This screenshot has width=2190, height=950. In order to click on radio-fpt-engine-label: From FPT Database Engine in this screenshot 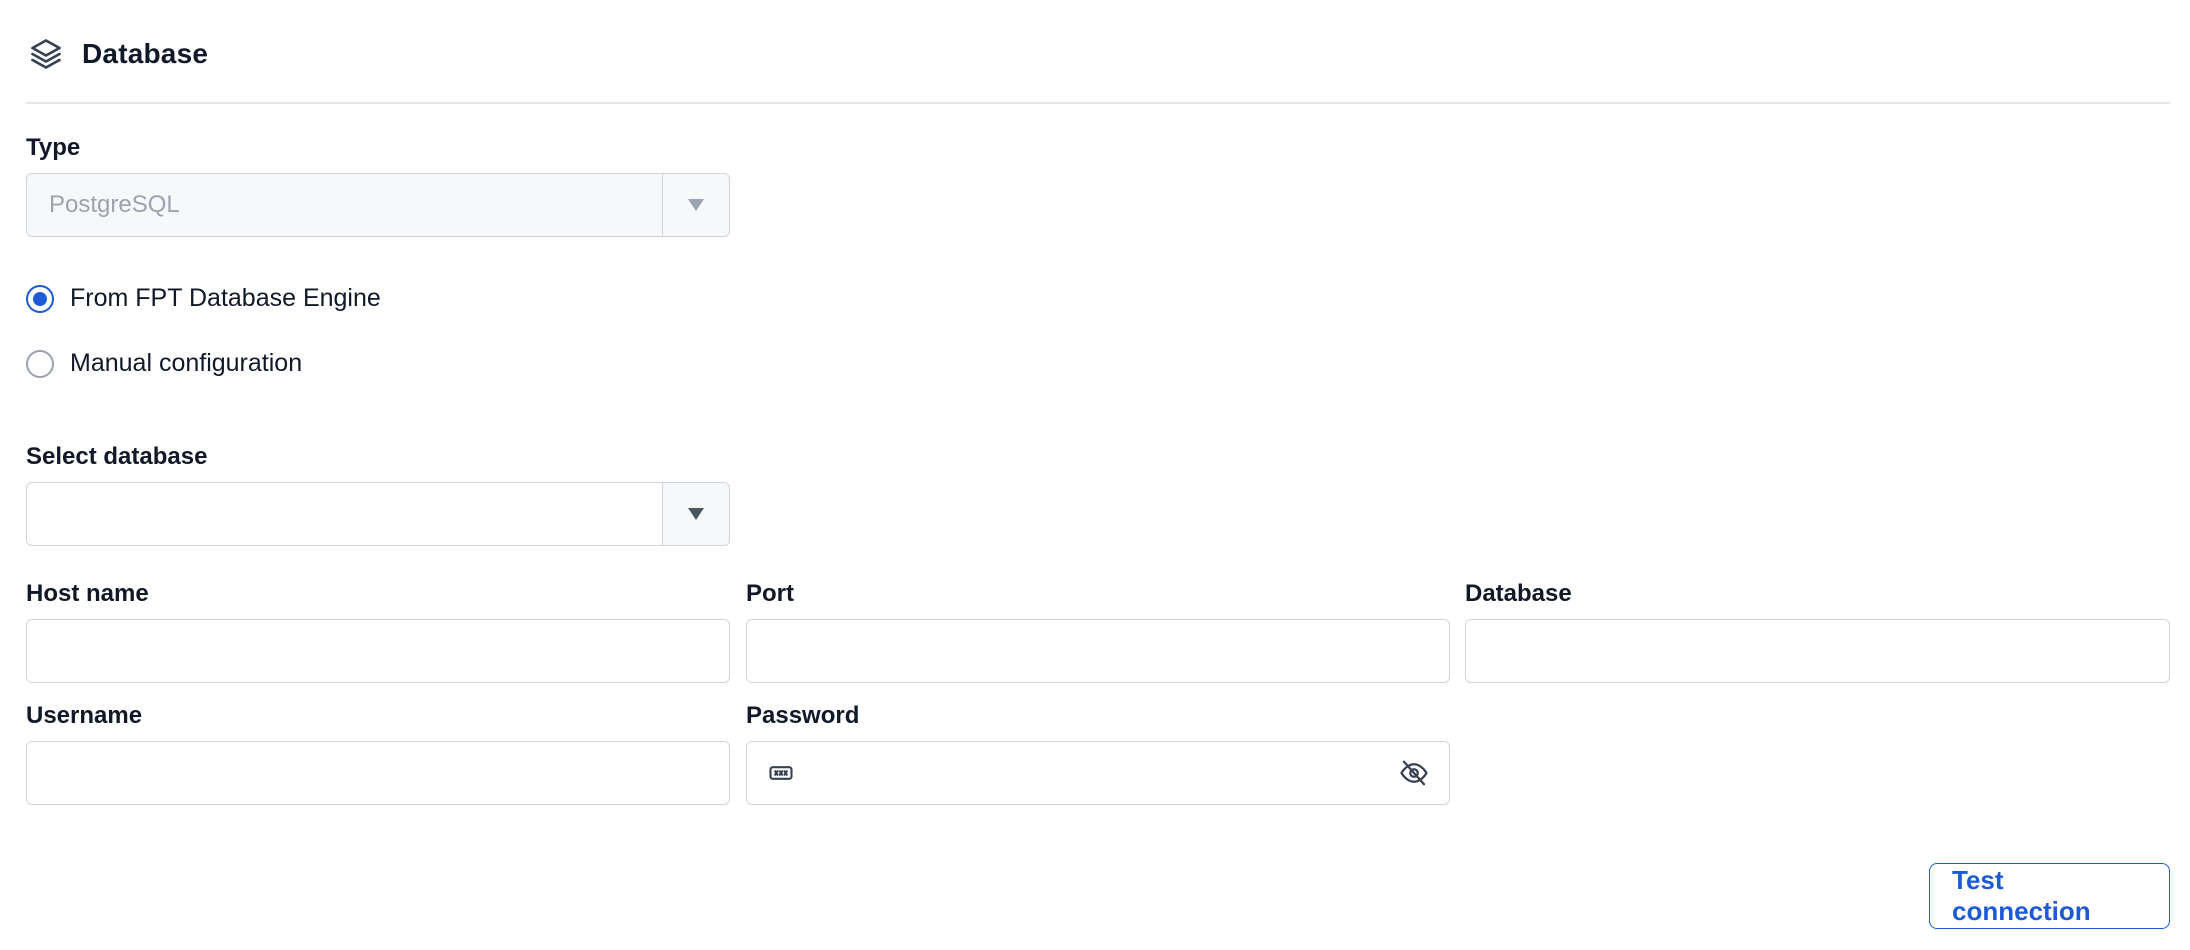, I will do `click(225, 298)`.